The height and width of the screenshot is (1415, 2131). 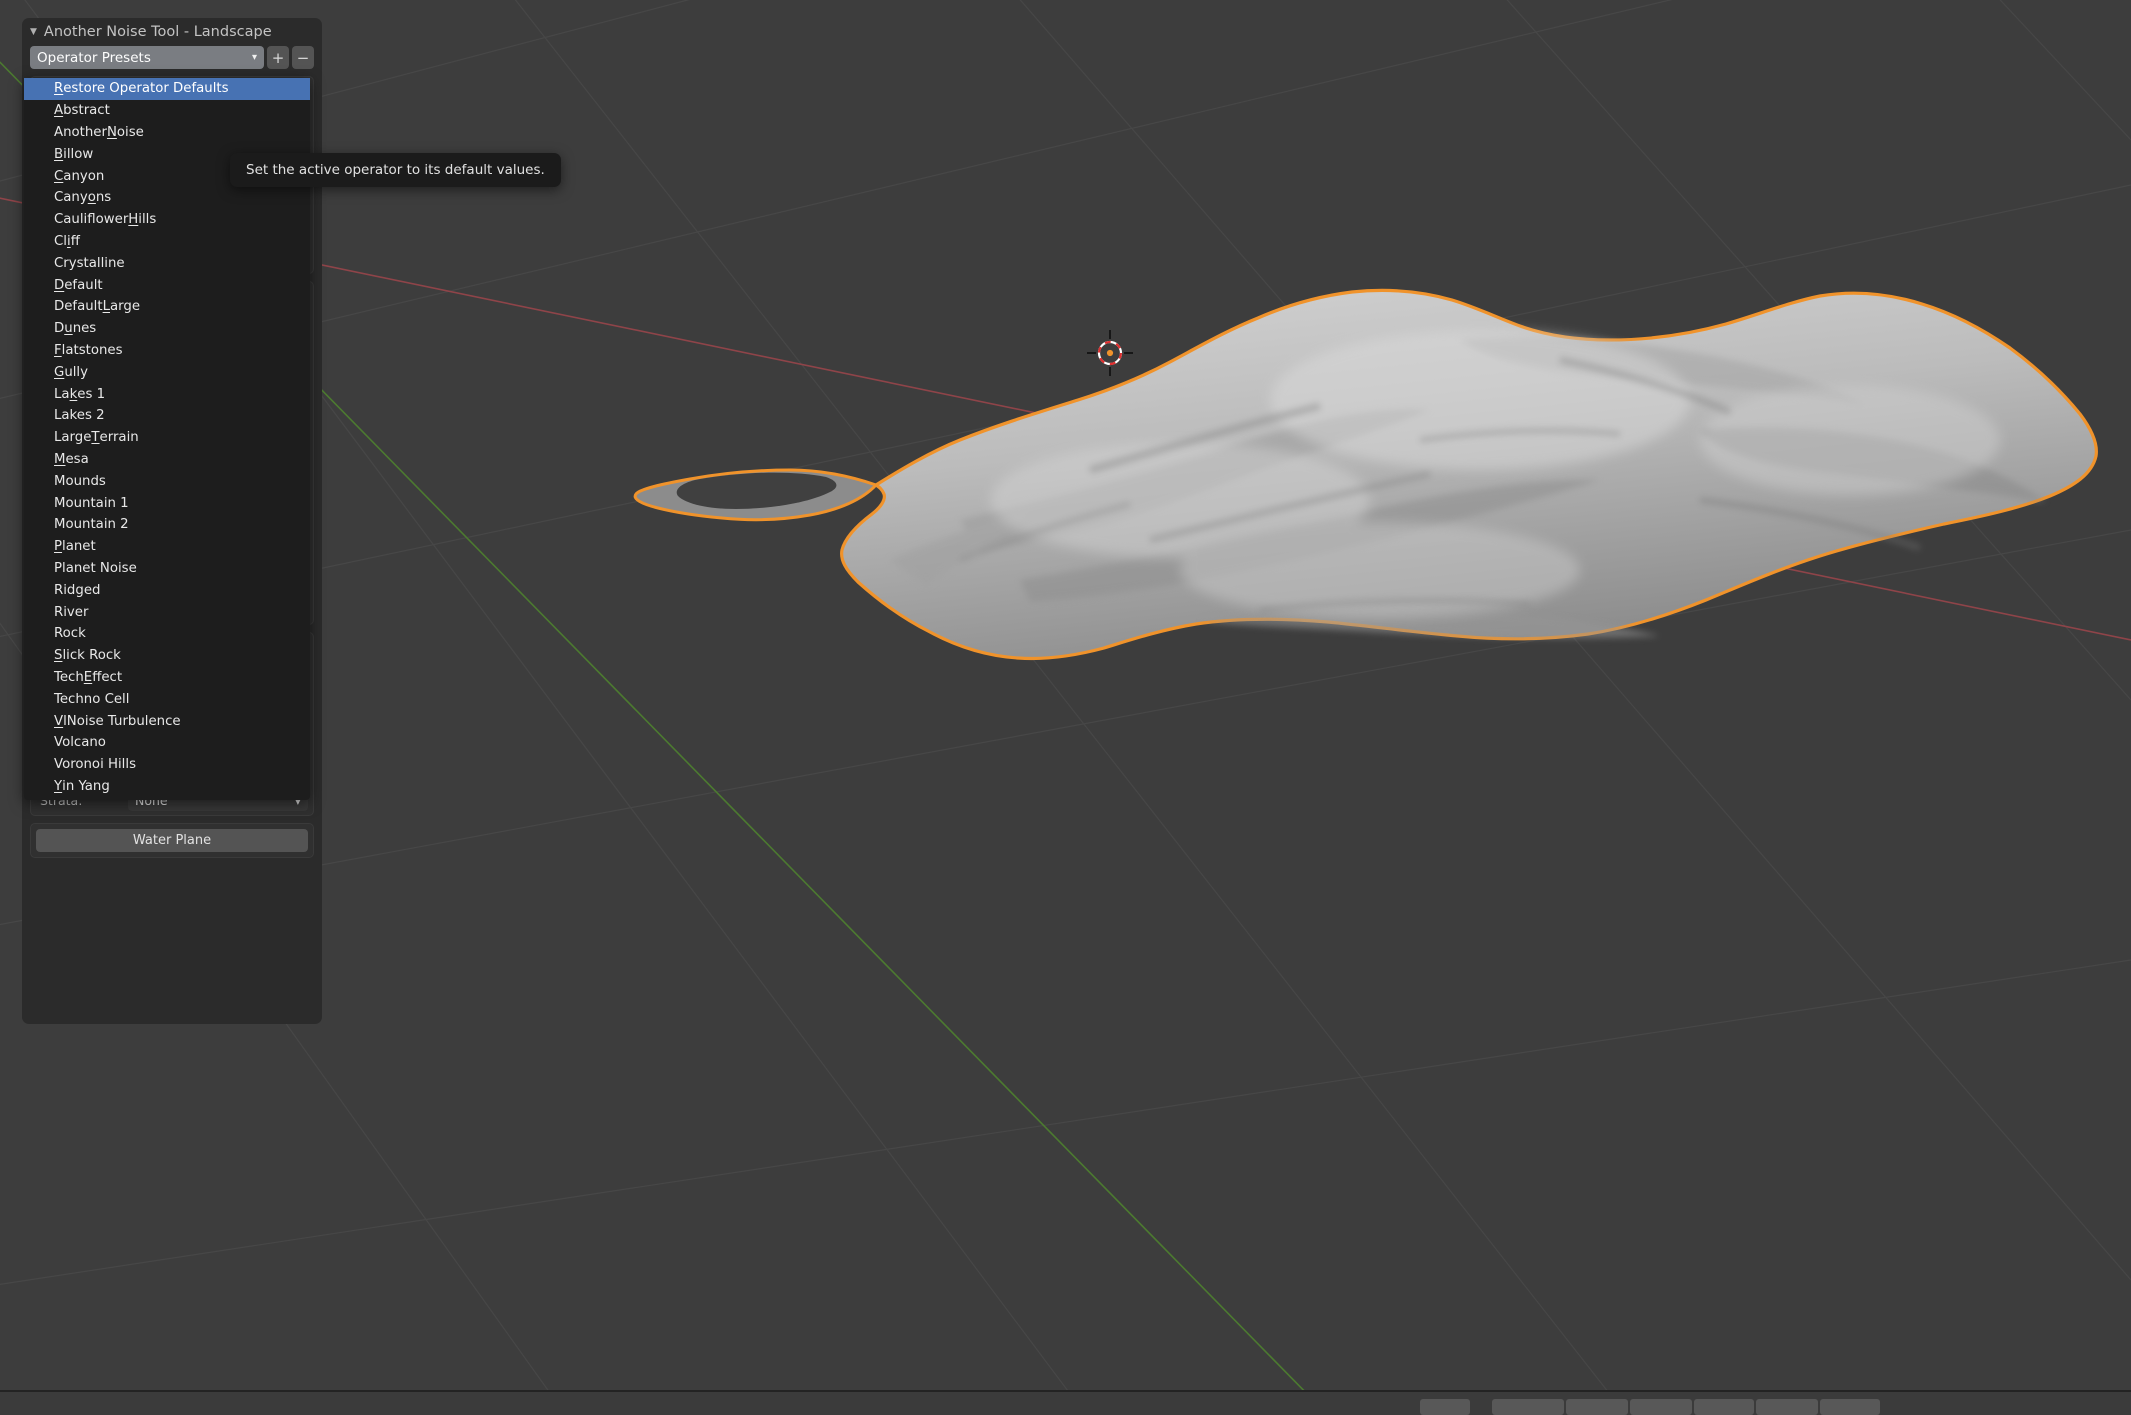 I want to click on dropdown-item: Lakes 1, so click(x=167, y=394).